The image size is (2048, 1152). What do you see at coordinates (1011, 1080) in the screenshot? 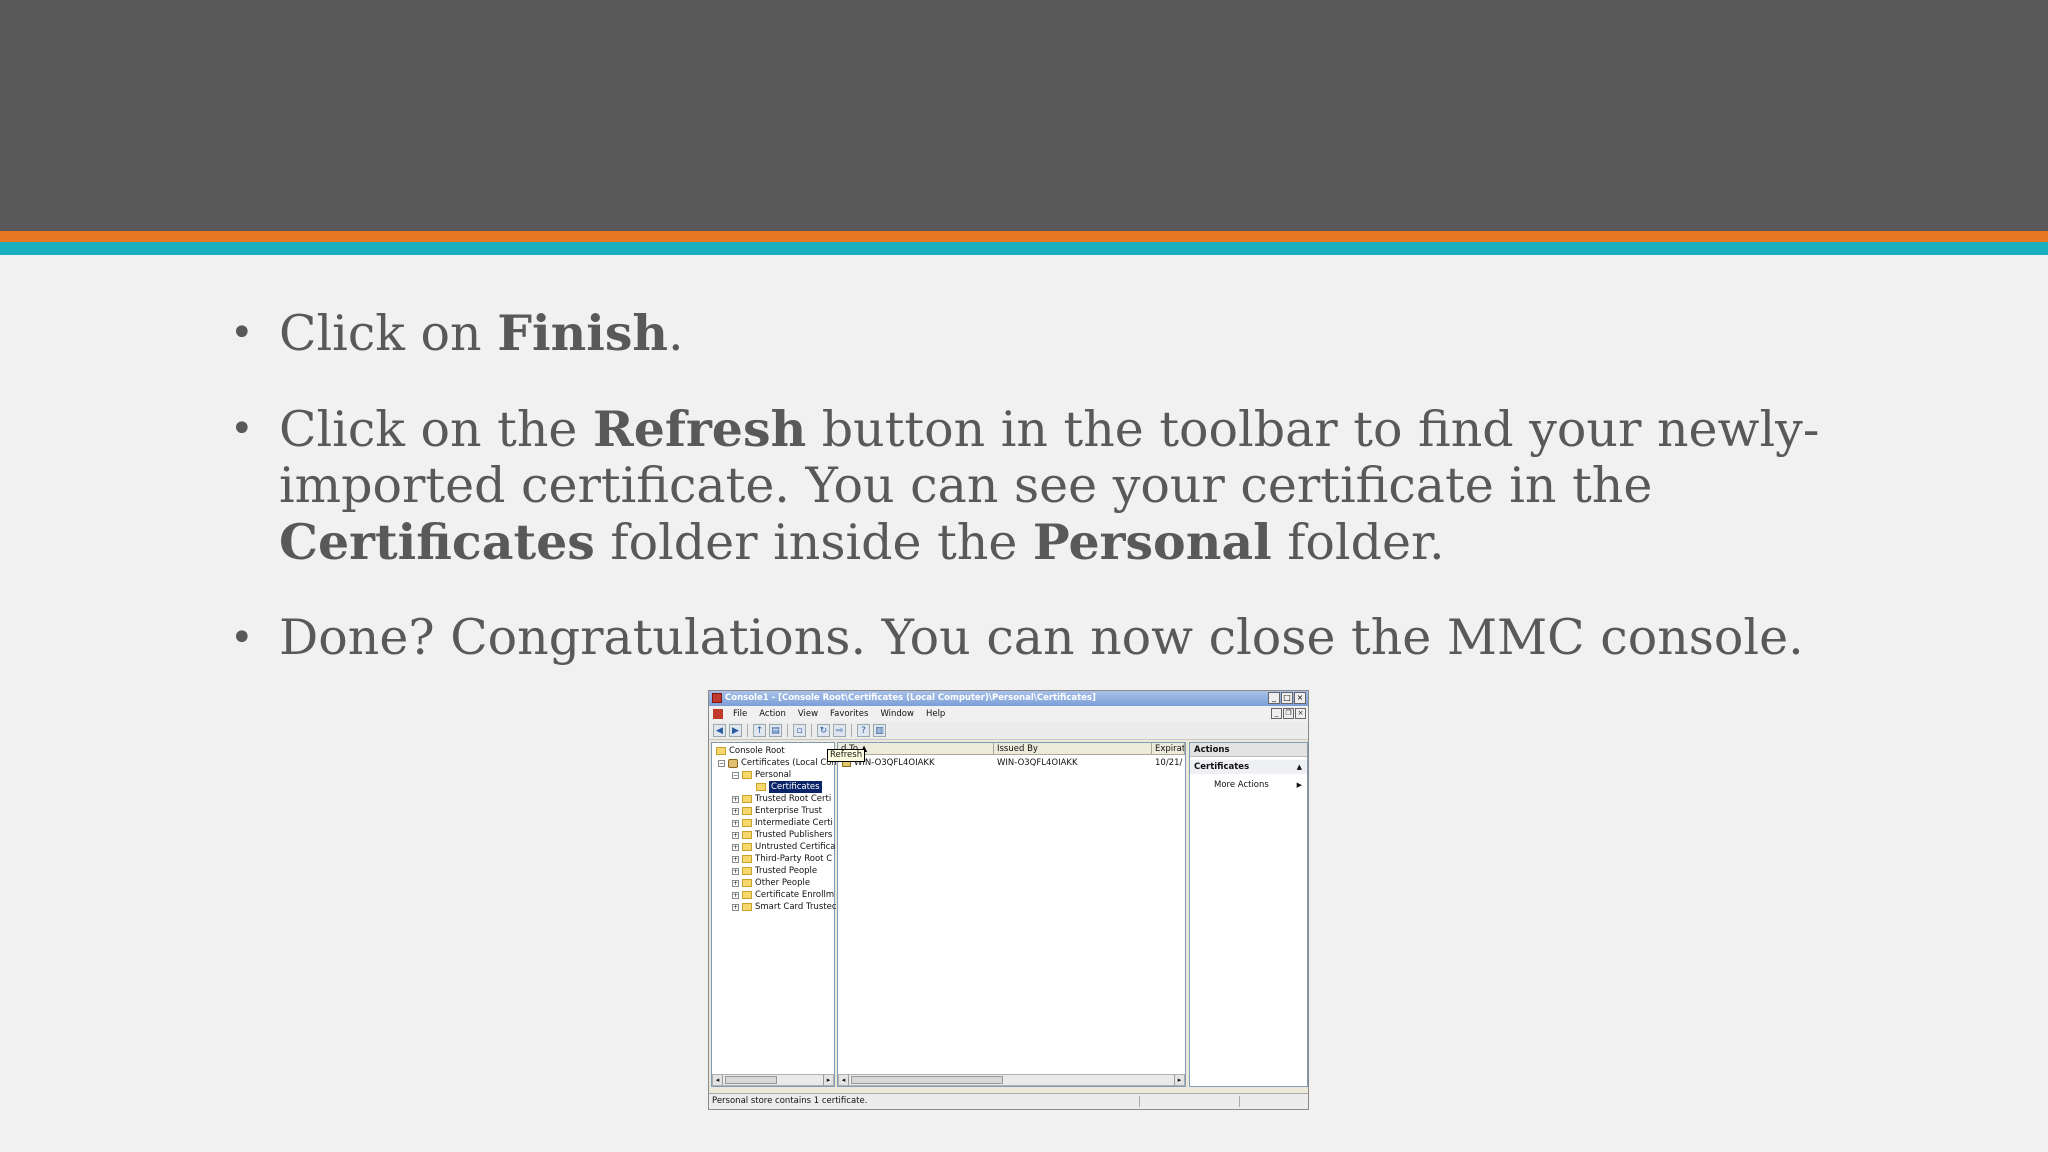
I see `list-hscrollbar: ◂ ▸` at bounding box center [1011, 1080].